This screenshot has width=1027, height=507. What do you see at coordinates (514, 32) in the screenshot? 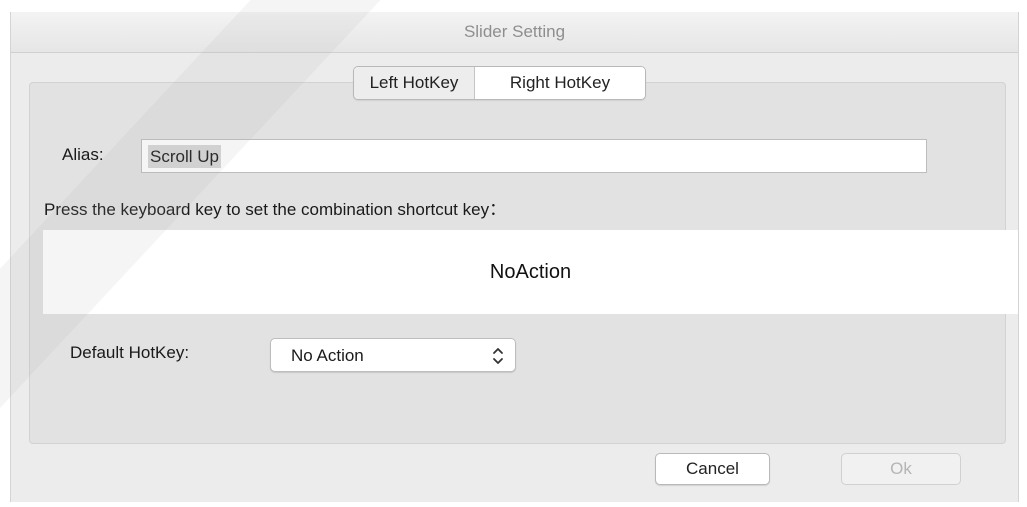
I see `window-title: Slider Setting` at bounding box center [514, 32].